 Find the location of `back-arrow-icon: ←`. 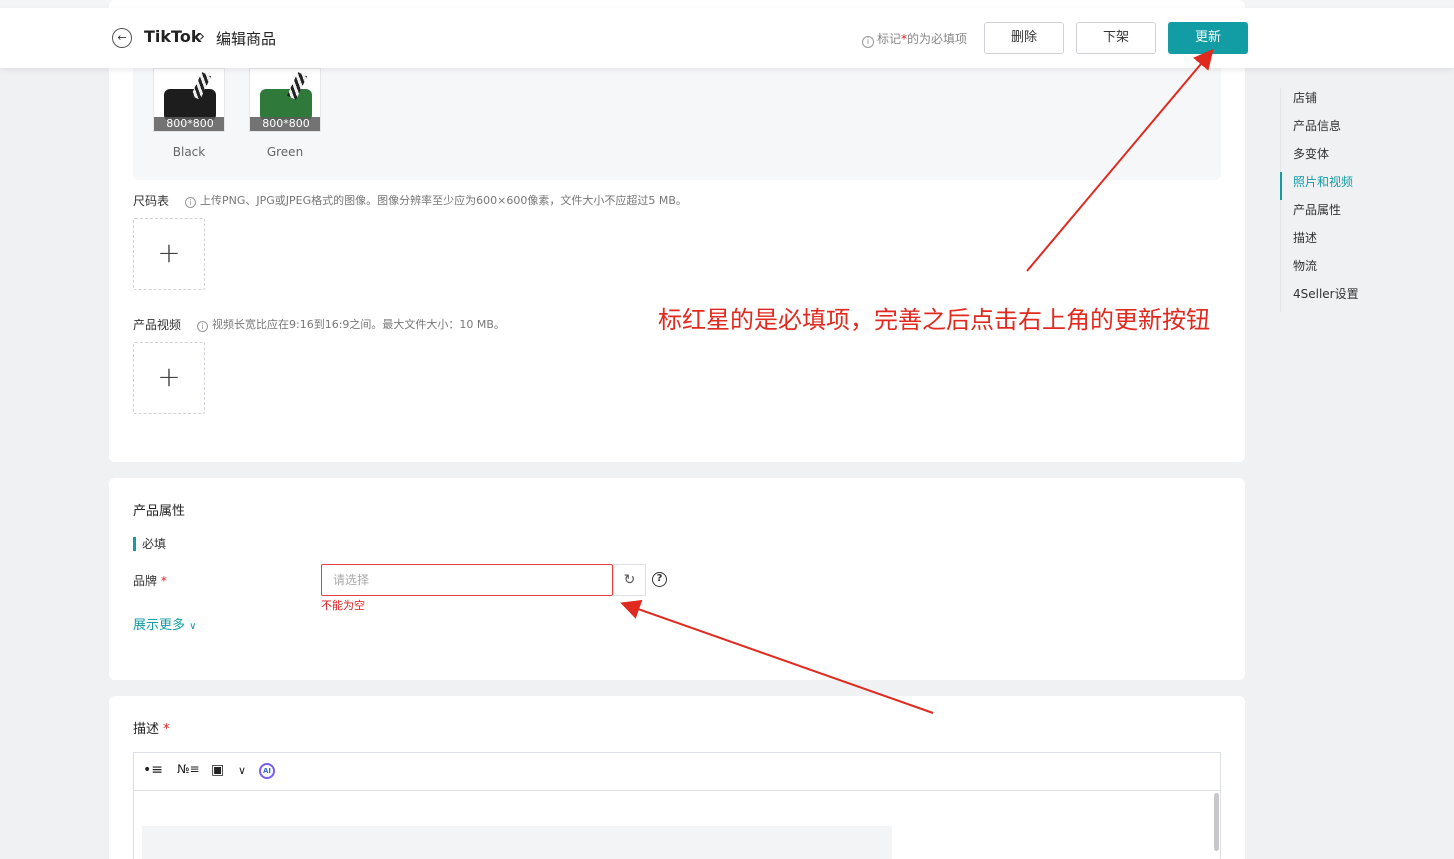

back-arrow-icon: ← is located at coordinates (122, 38).